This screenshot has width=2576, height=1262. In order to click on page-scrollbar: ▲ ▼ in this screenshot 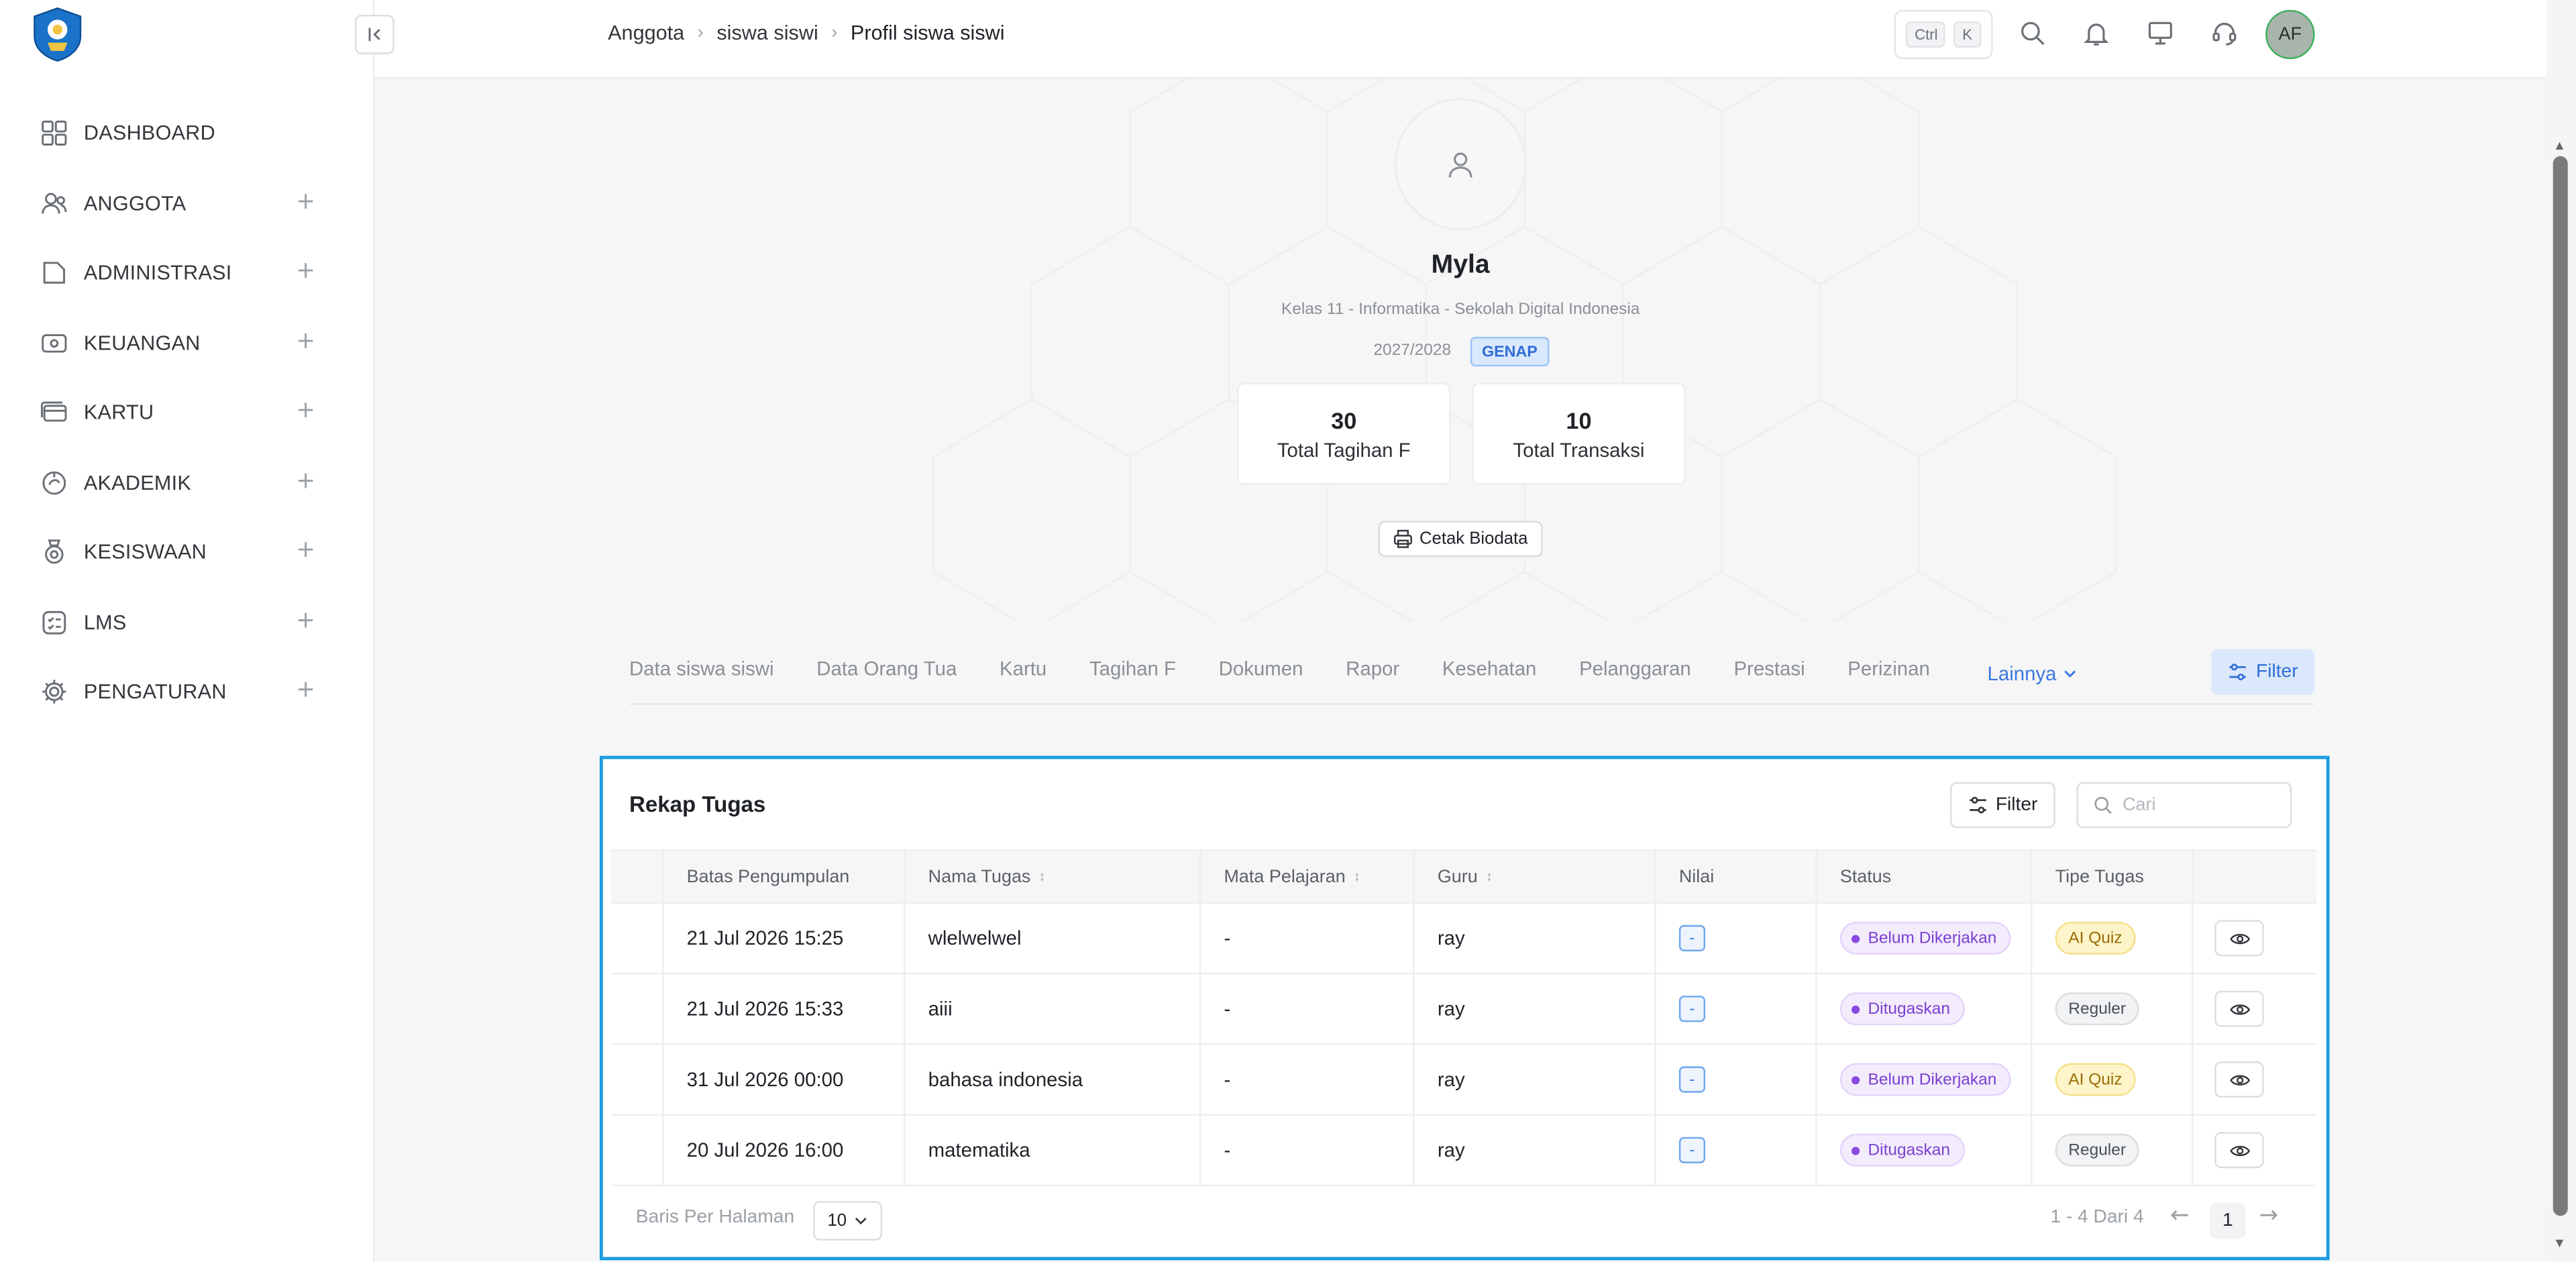, I will do `click(2561, 631)`.